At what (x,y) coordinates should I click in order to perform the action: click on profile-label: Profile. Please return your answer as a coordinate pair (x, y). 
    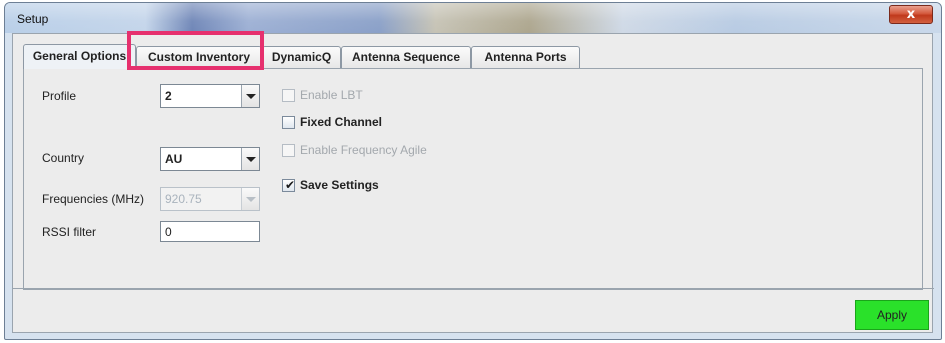
    Looking at the image, I should click on (59, 96).